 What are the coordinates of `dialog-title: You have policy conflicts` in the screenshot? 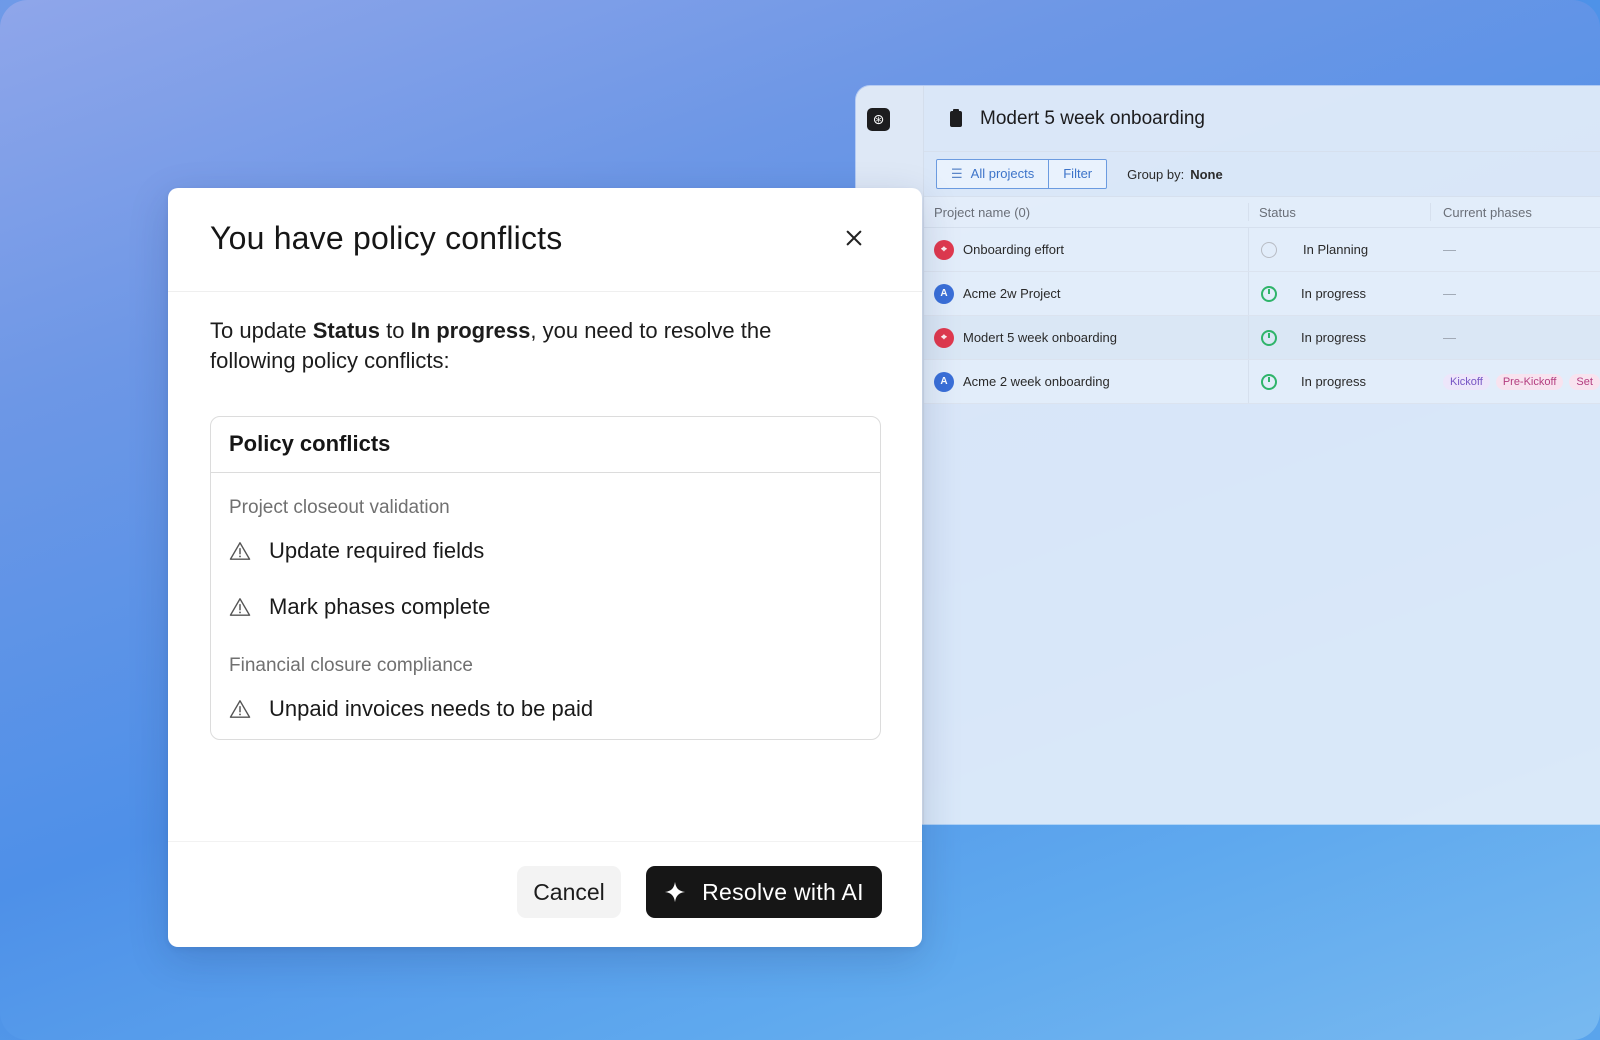 It's located at (386, 238).